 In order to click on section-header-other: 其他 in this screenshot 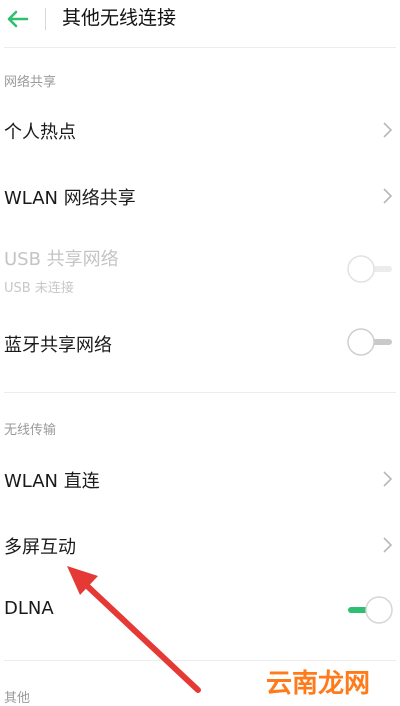, I will do `click(17, 698)`.